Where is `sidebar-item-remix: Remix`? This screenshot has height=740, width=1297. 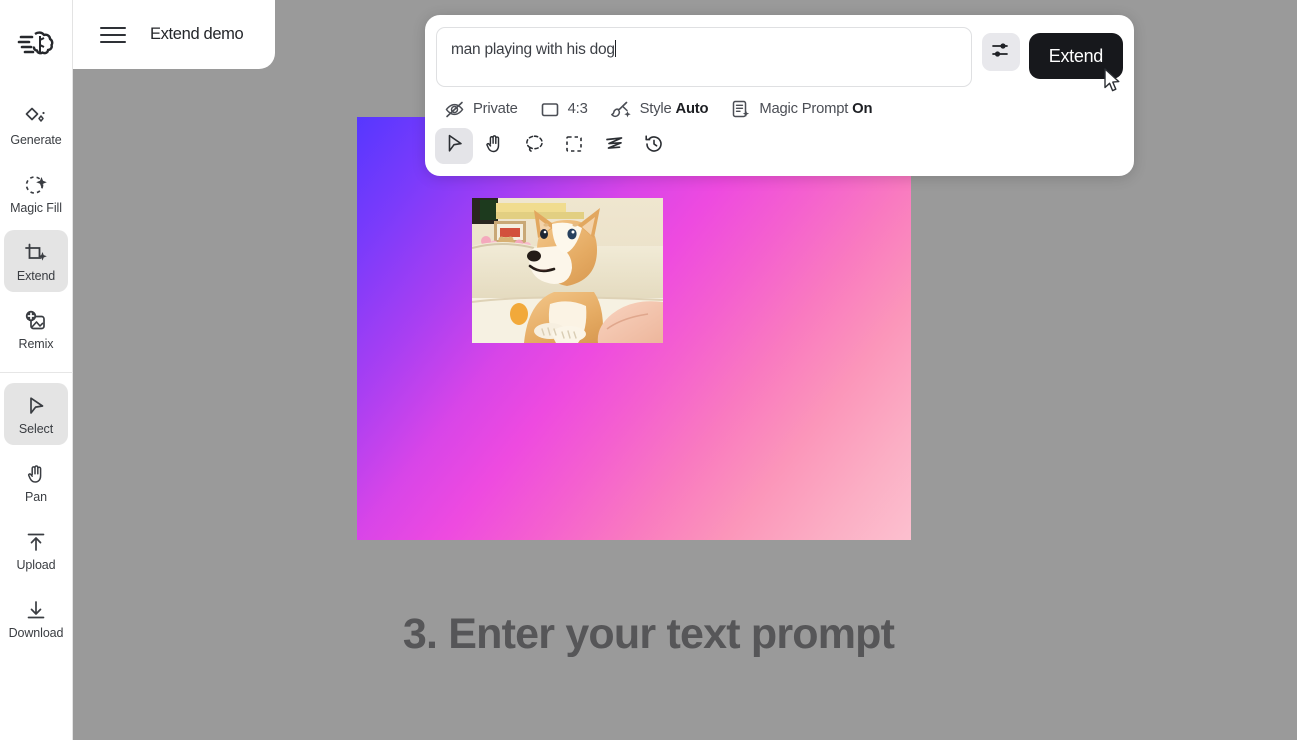 sidebar-item-remix: Remix is located at coordinates (36, 329).